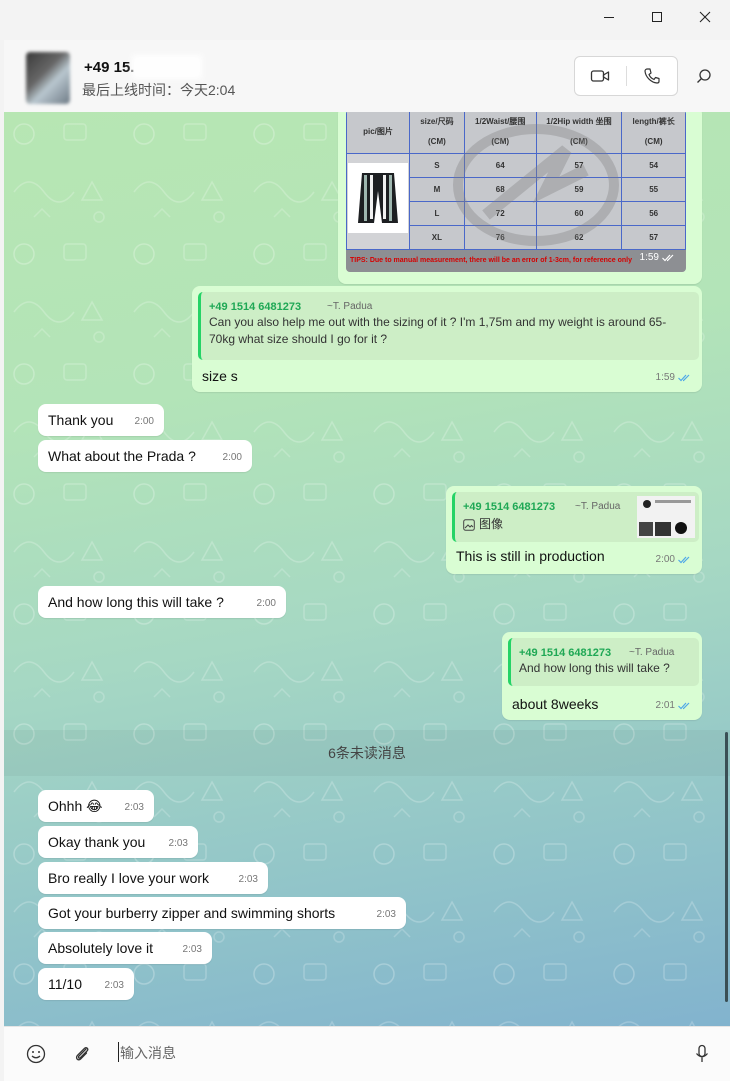  Describe the element at coordinates (101, 948) in the screenshot. I see `message-text: Absolutely love it` at that location.